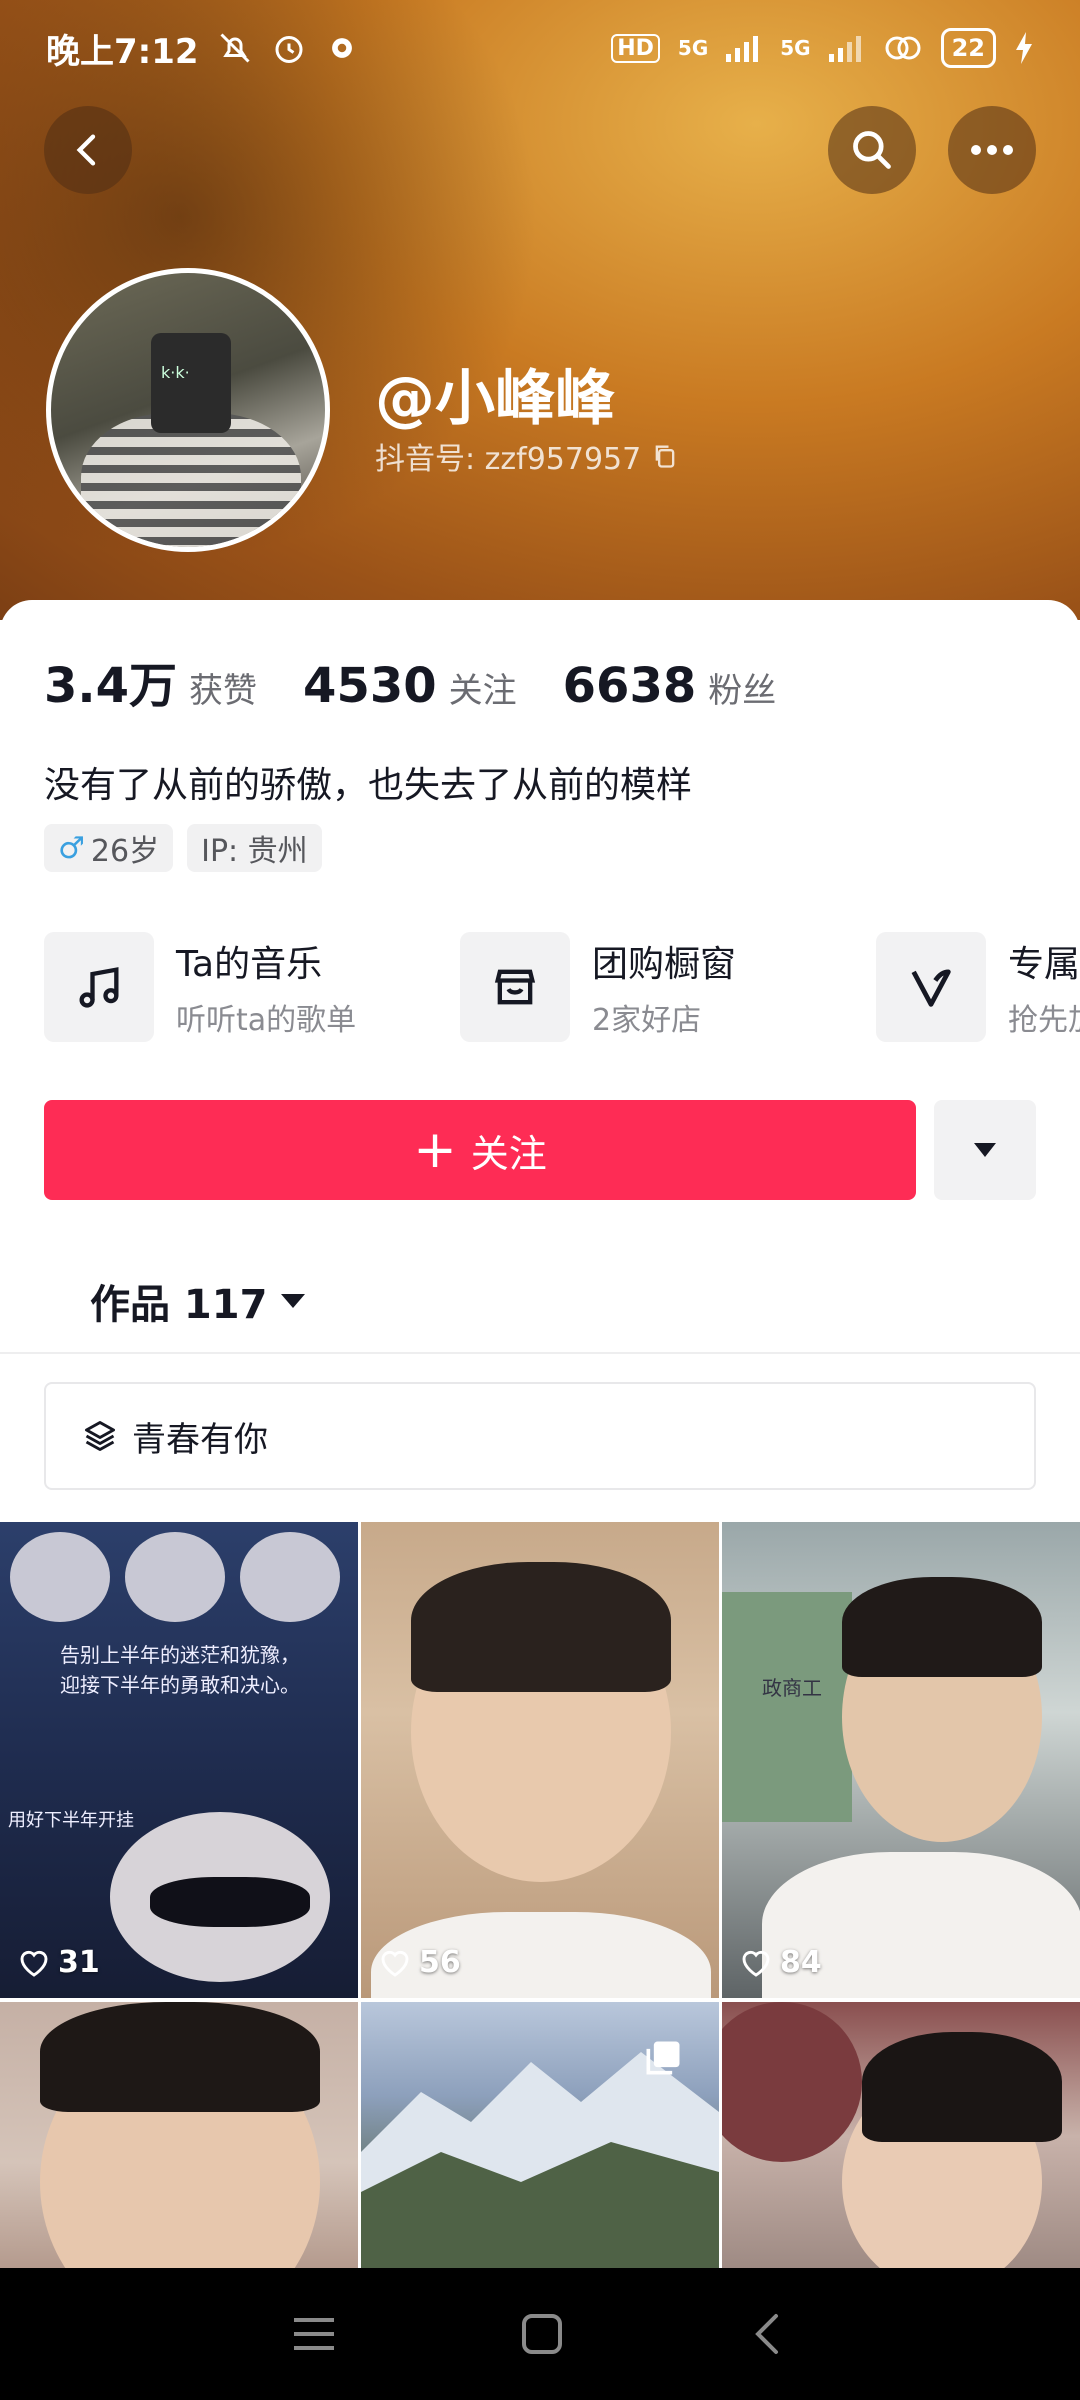 The width and height of the screenshot is (1080, 2400). Describe the element at coordinates (668, 987) in the screenshot. I see `feature-shop: 团购橱窗 2家好店` at that location.